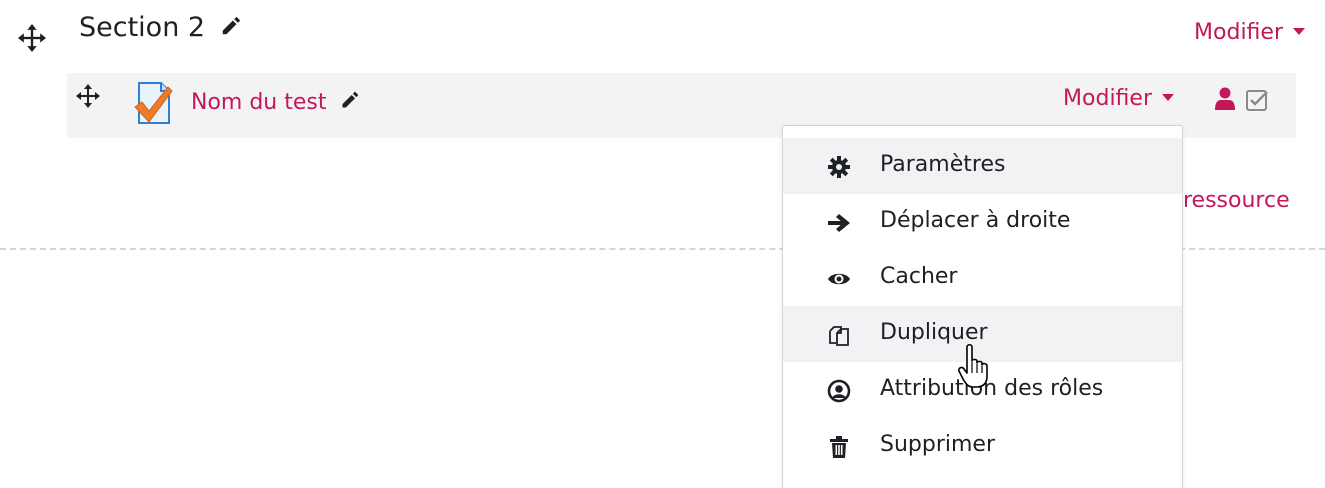  I want to click on activity-edit-menu: Modifier, so click(1118, 98).